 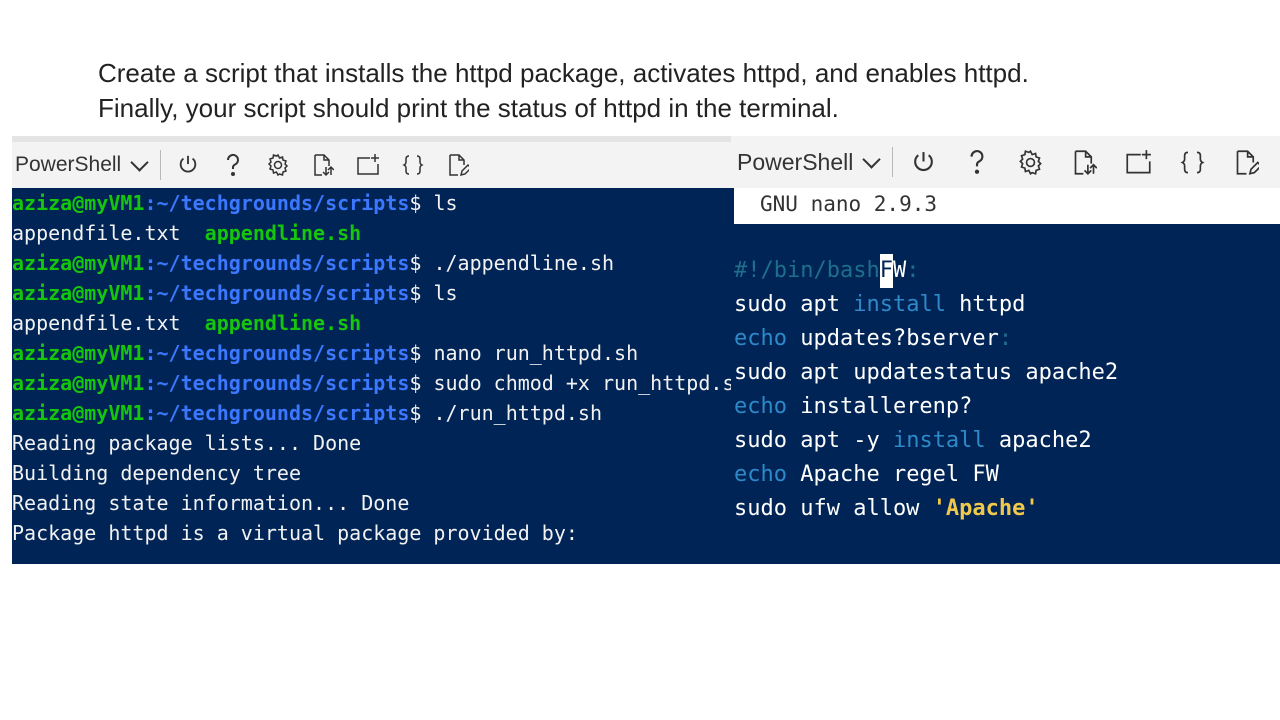 What do you see at coordinates (853, 406) in the screenshot?
I see `code-line: echo installerenp?` at bounding box center [853, 406].